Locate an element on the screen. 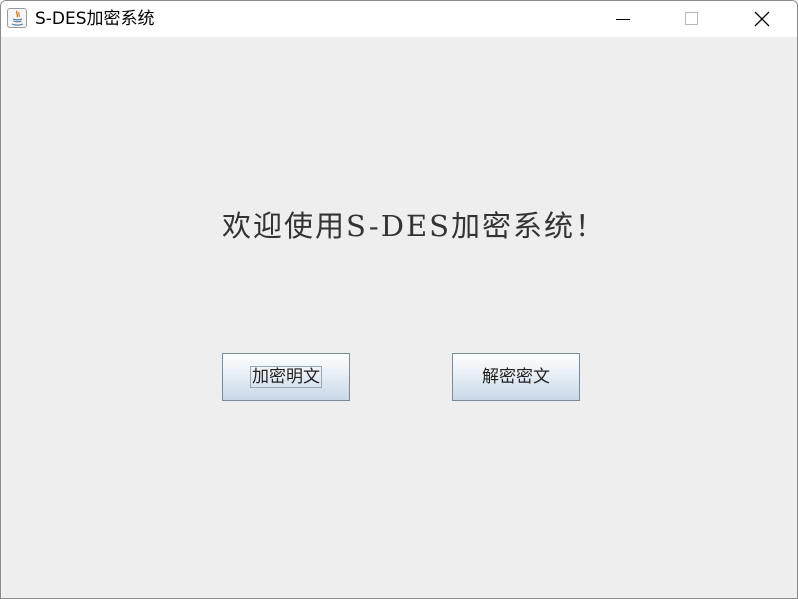 Image resolution: width=798 pixels, height=599 pixels. title-bar: S-DES加密系统 is located at coordinates (399, 19).